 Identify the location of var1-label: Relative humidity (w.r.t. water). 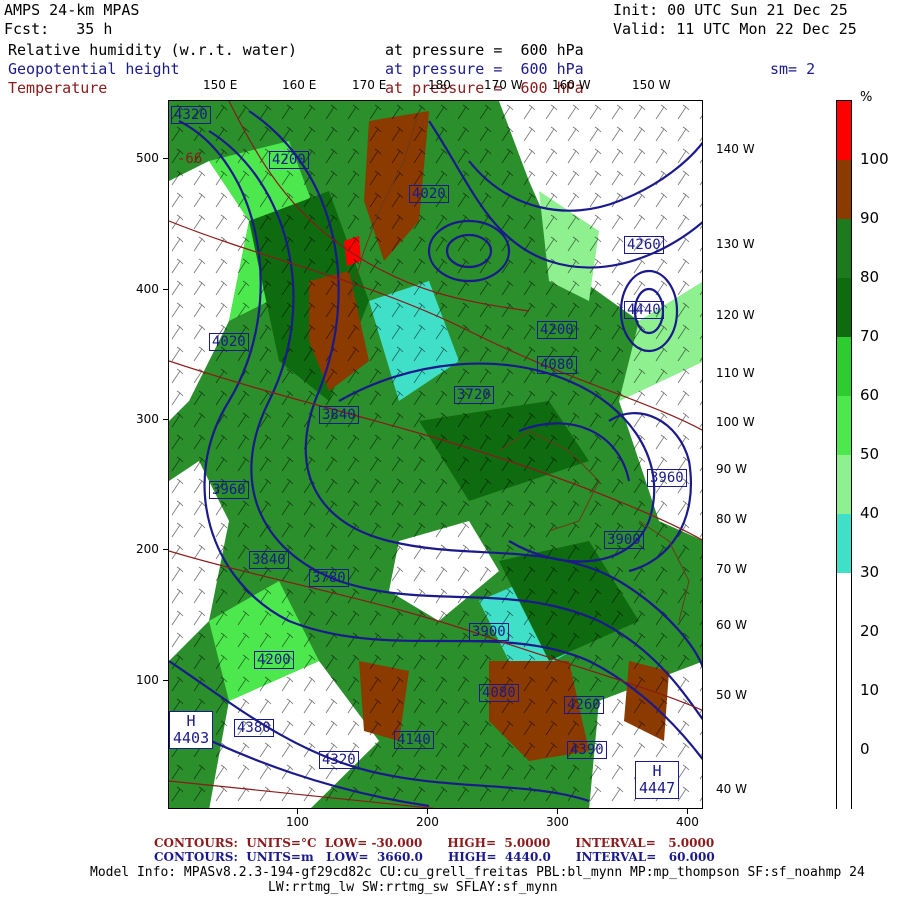
(152, 50).